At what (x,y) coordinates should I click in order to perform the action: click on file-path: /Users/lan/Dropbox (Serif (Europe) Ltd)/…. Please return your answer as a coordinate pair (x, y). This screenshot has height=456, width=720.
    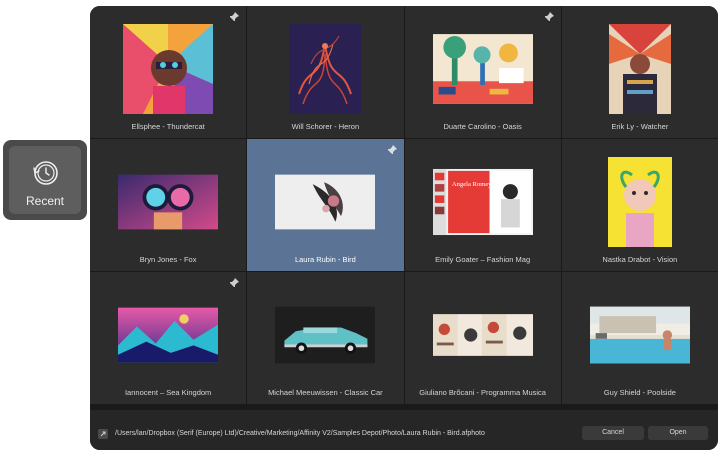
    Looking at the image, I should click on (300, 433).